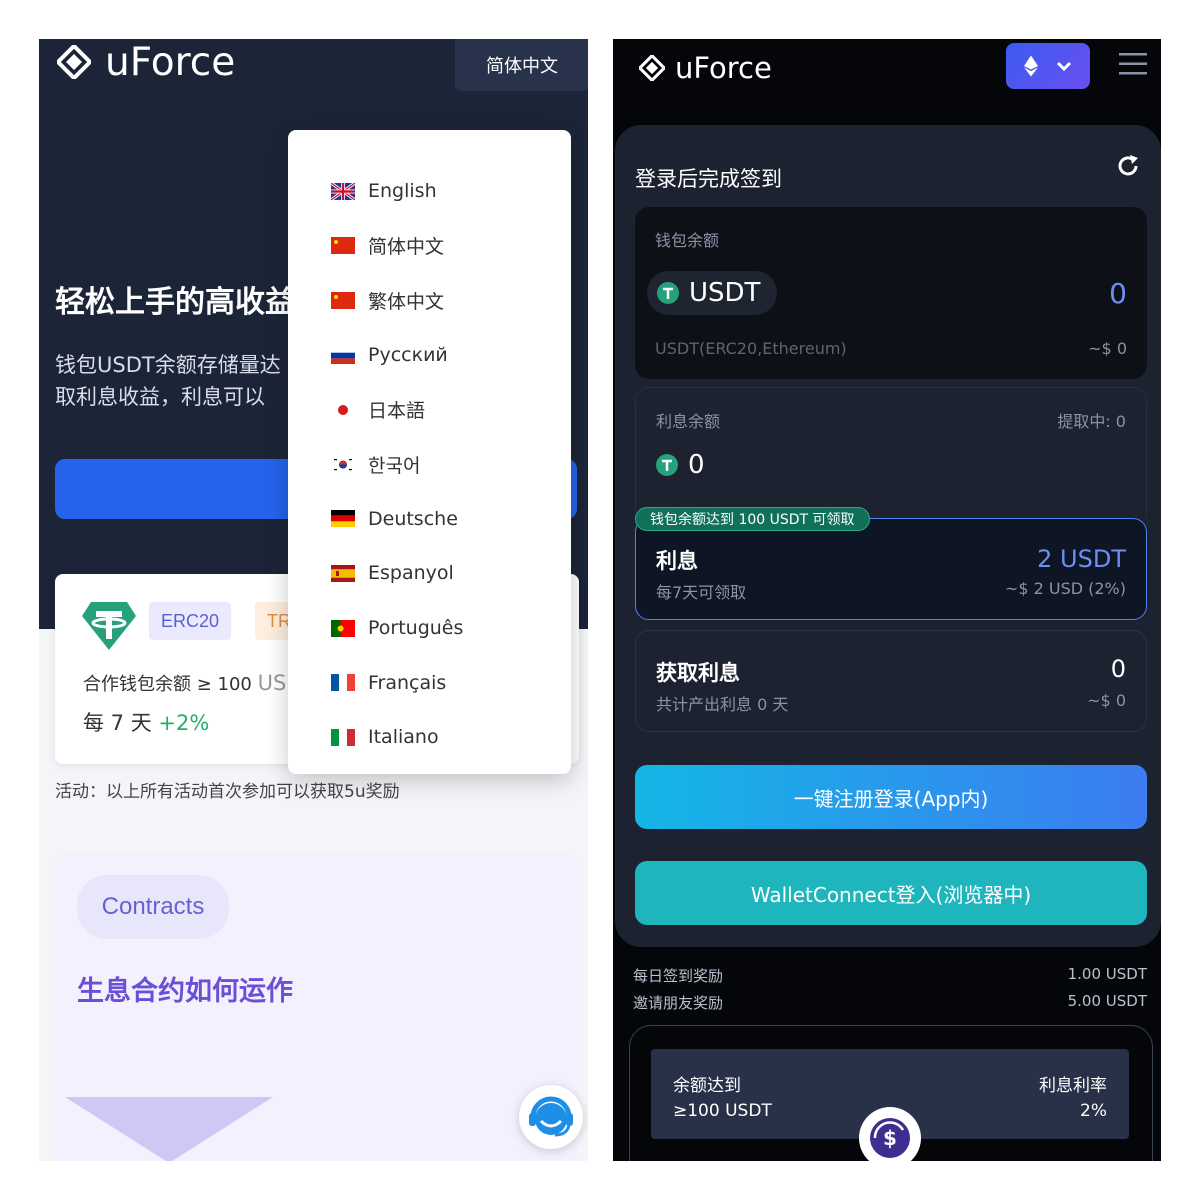 The height and width of the screenshot is (1200, 1200). I want to click on promo-text: 活动：以上所有活动首次参加可以获取5u奖励, so click(227, 792).